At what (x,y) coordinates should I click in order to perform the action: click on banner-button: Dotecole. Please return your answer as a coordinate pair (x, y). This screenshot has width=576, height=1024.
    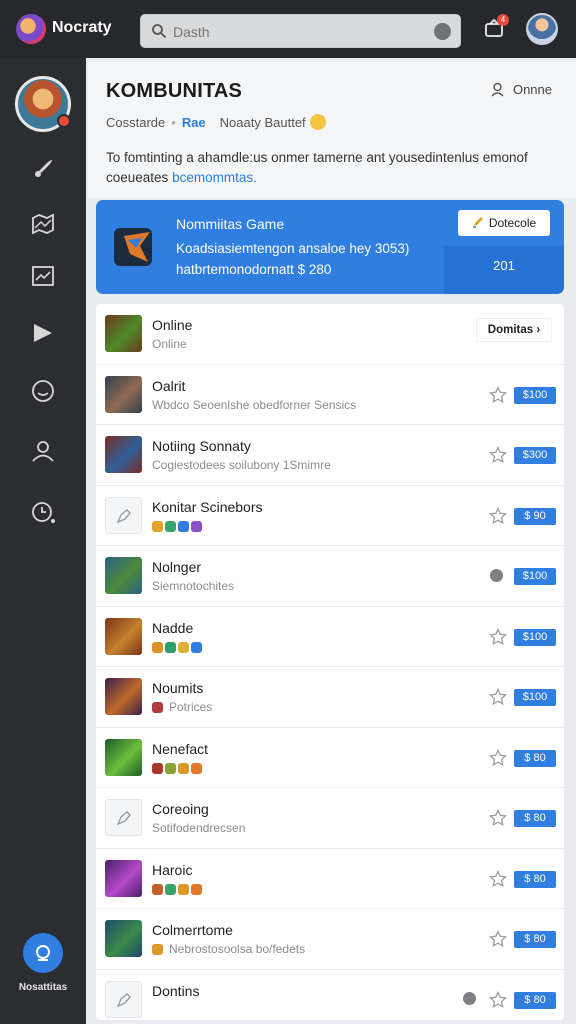
    Looking at the image, I should click on (504, 223).